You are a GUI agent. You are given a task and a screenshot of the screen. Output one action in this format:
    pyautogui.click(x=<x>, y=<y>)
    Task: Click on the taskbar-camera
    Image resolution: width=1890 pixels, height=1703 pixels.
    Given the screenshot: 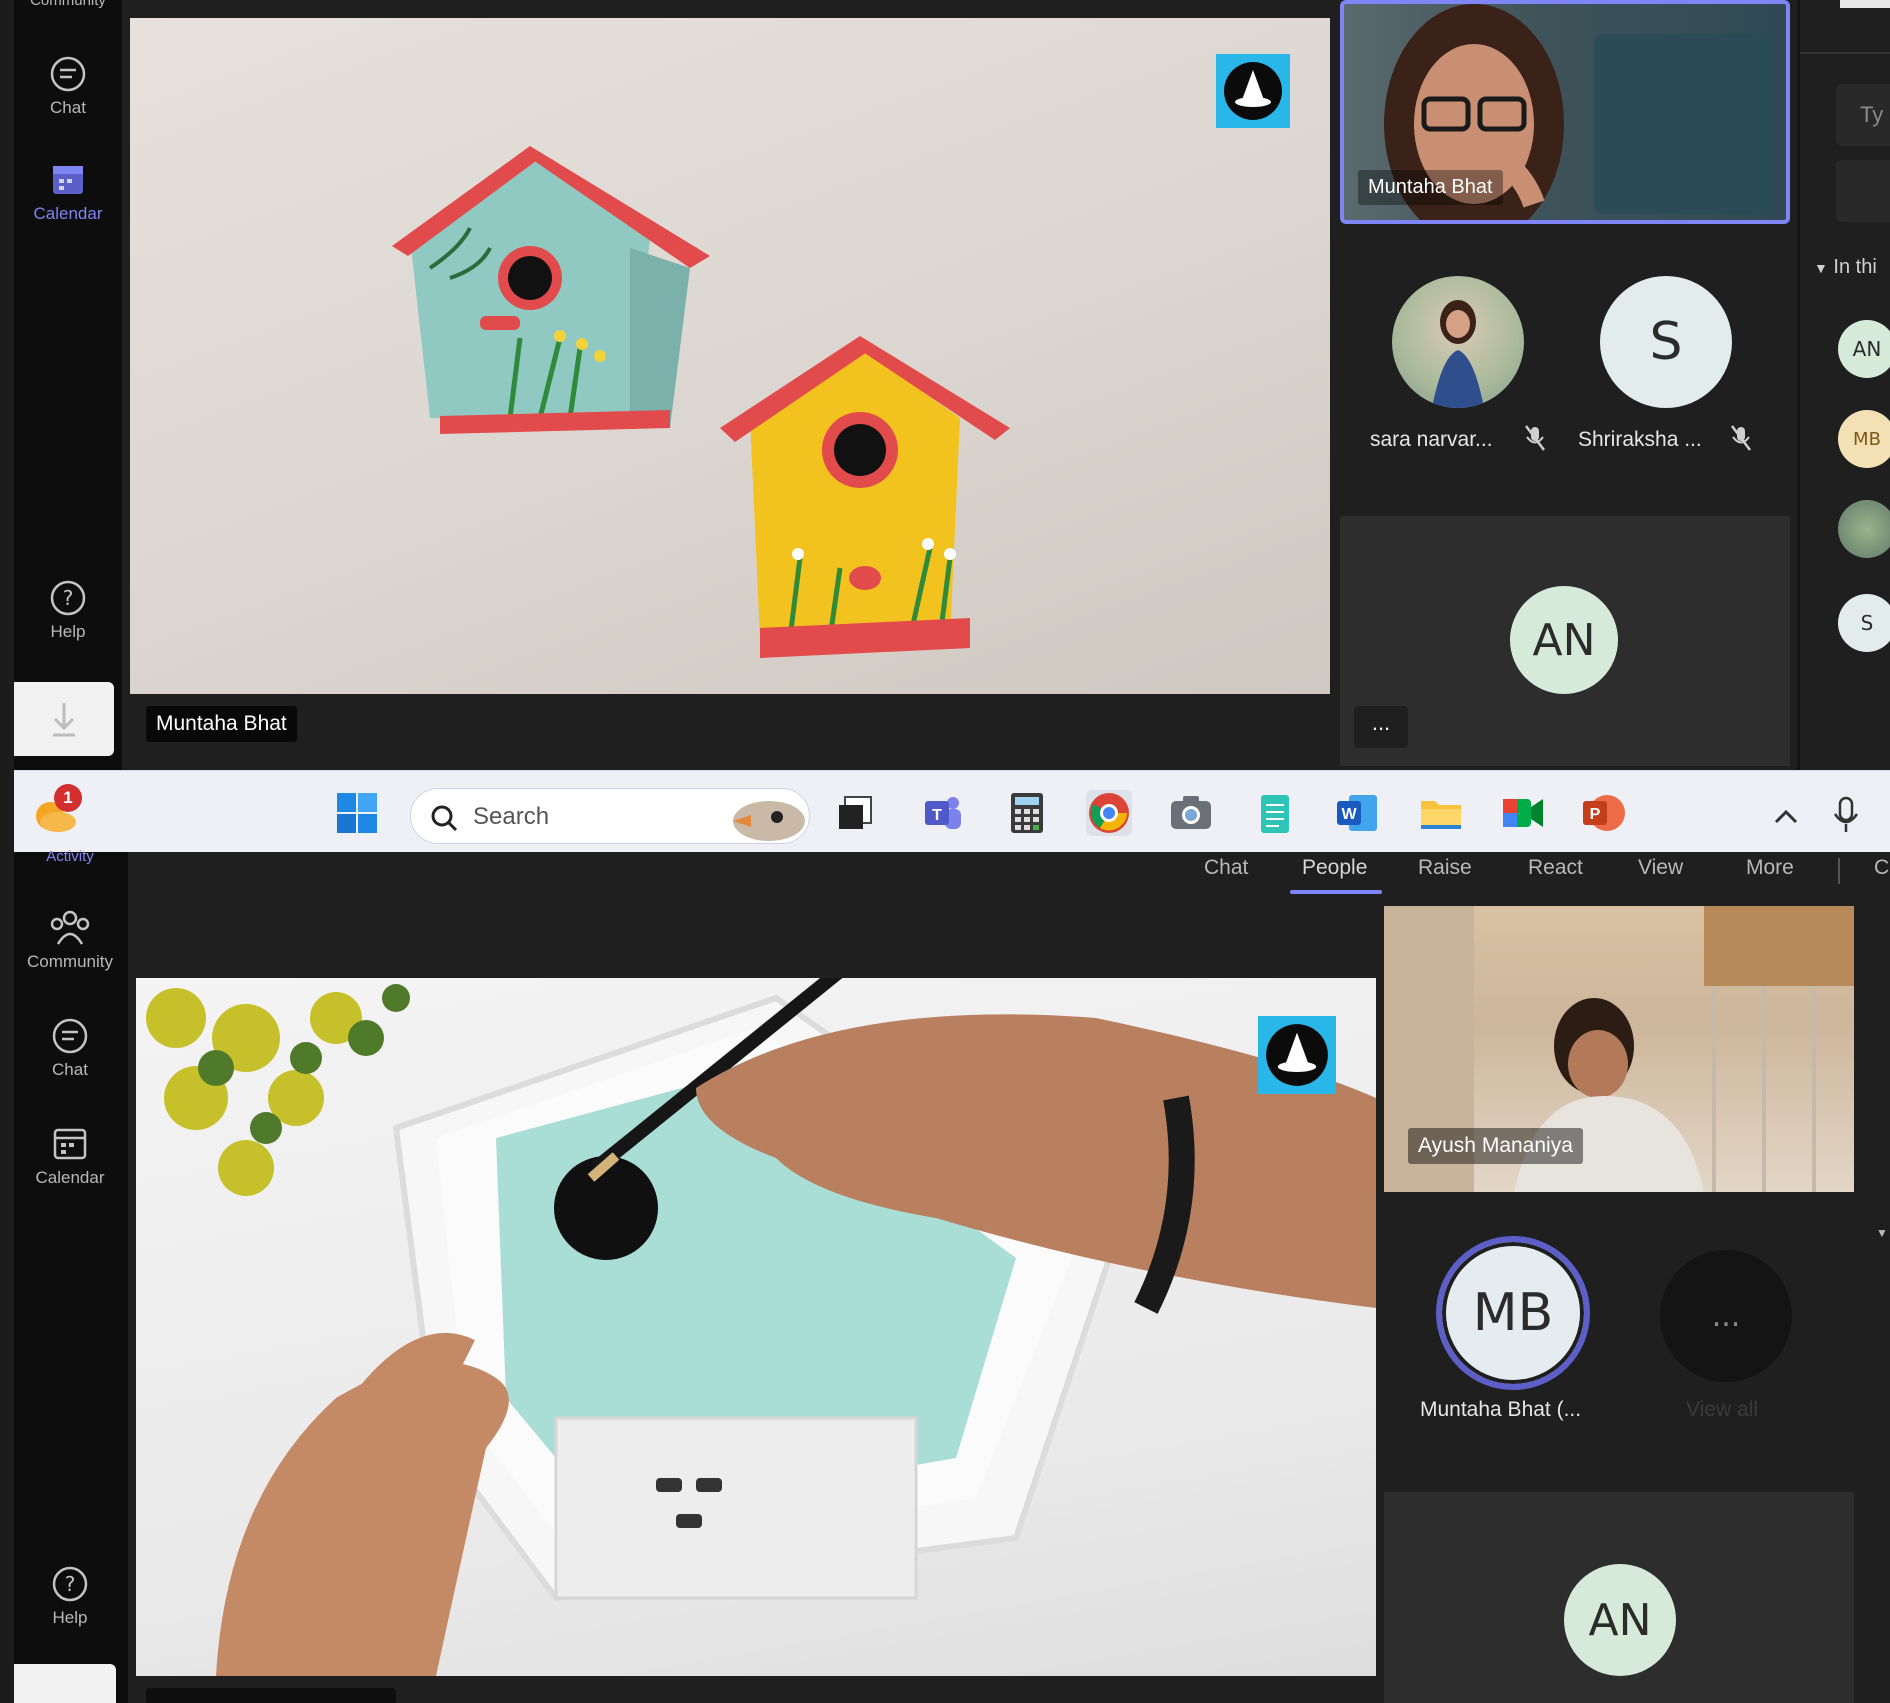 What is the action you would take?
    pyautogui.click(x=1191, y=813)
    